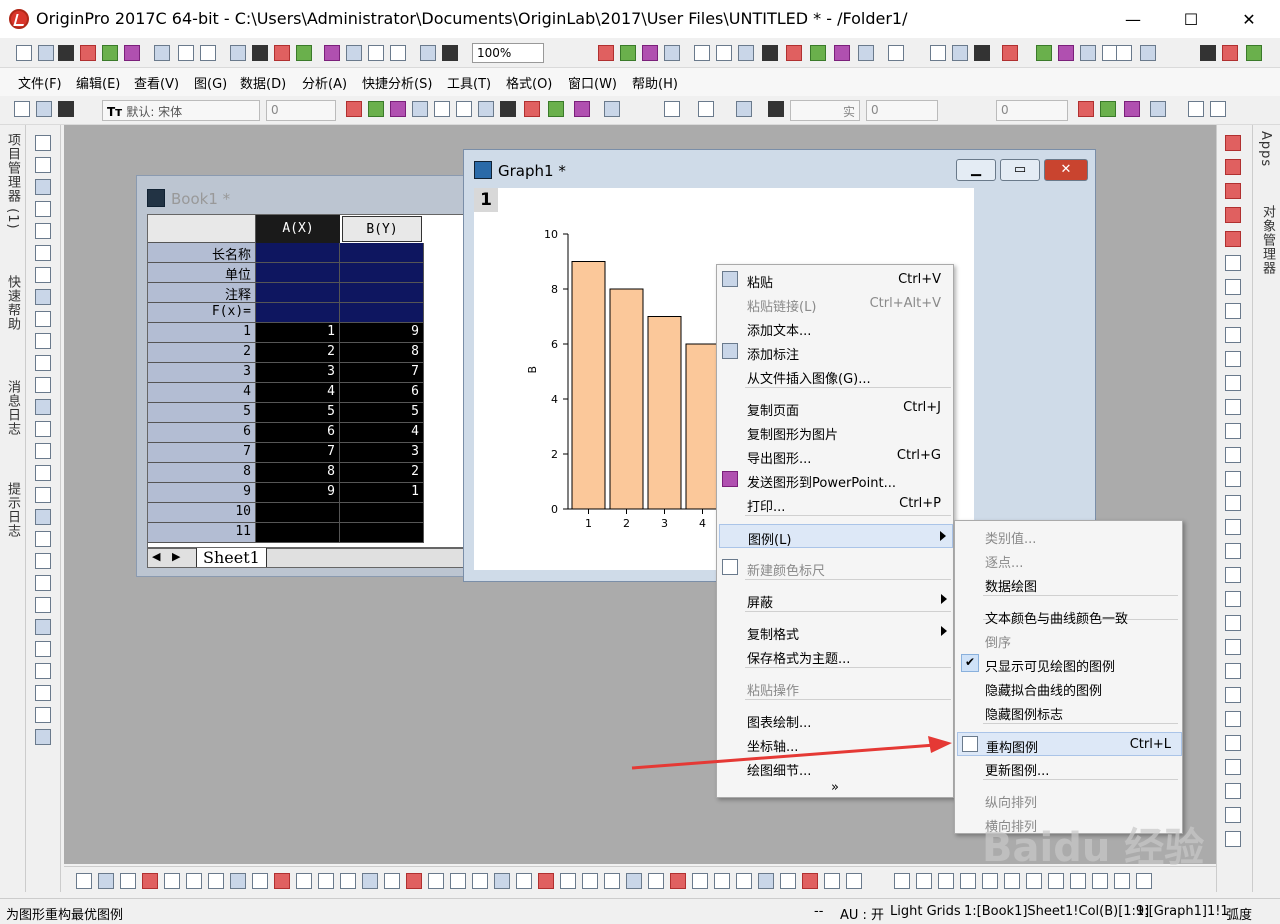  Describe the element at coordinates (836, 408) in the screenshot. I see `context-menu-item: 复制页面 Ctrl+J` at that location.